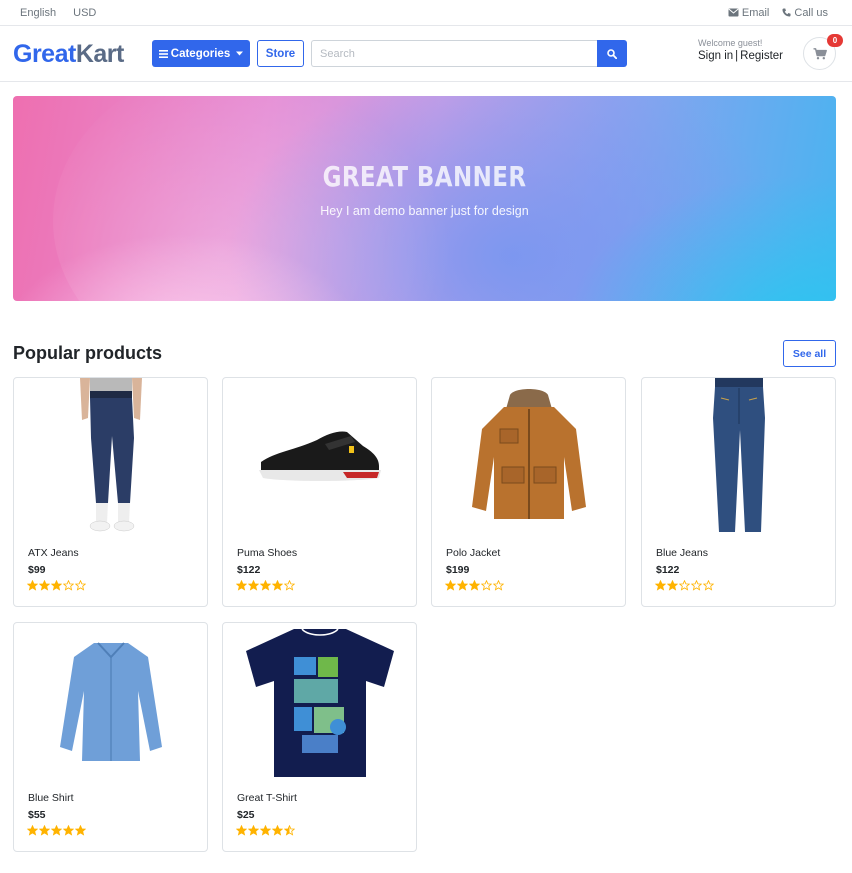 The width and height of the screenshot is (852, 873). What do you see at coordinates (319, 702) in the screenshot?
I see `product-image-tshirt` at bounding box center [319, 702].